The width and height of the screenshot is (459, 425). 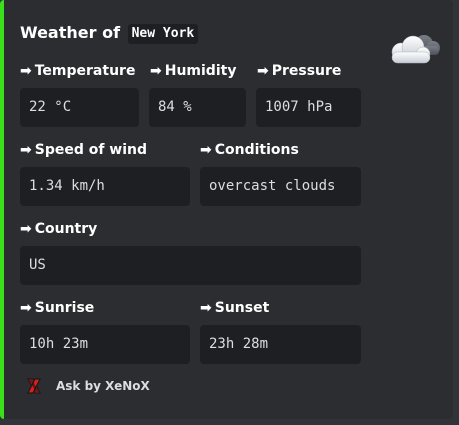 What do you see at coordinates (85, 71) in the screenshot?
I see `field-label: Temperature` at bounding box center [85, 71].